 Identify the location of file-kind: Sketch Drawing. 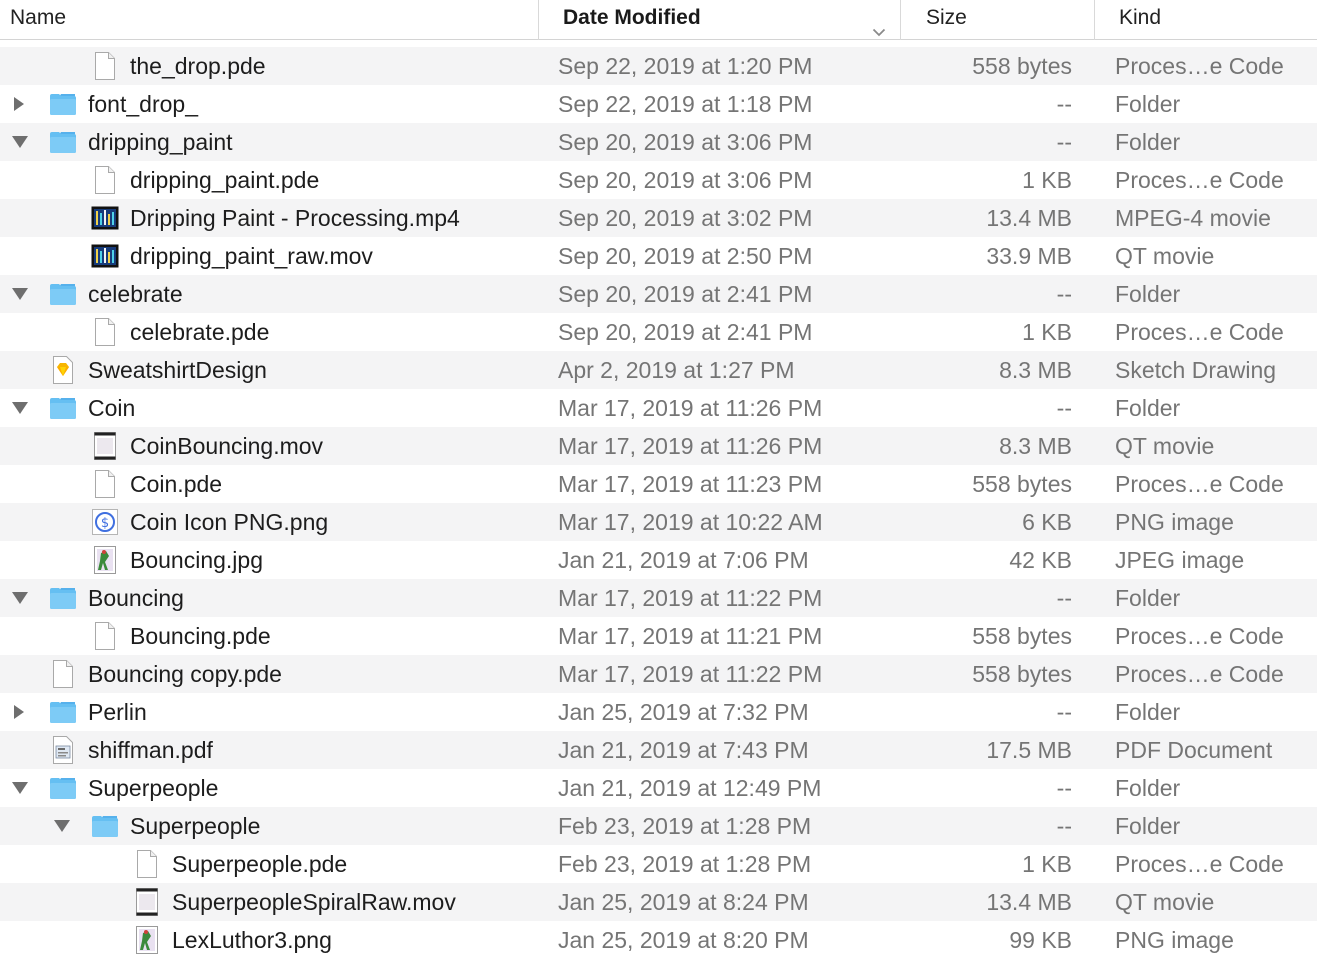
(1196, 370).